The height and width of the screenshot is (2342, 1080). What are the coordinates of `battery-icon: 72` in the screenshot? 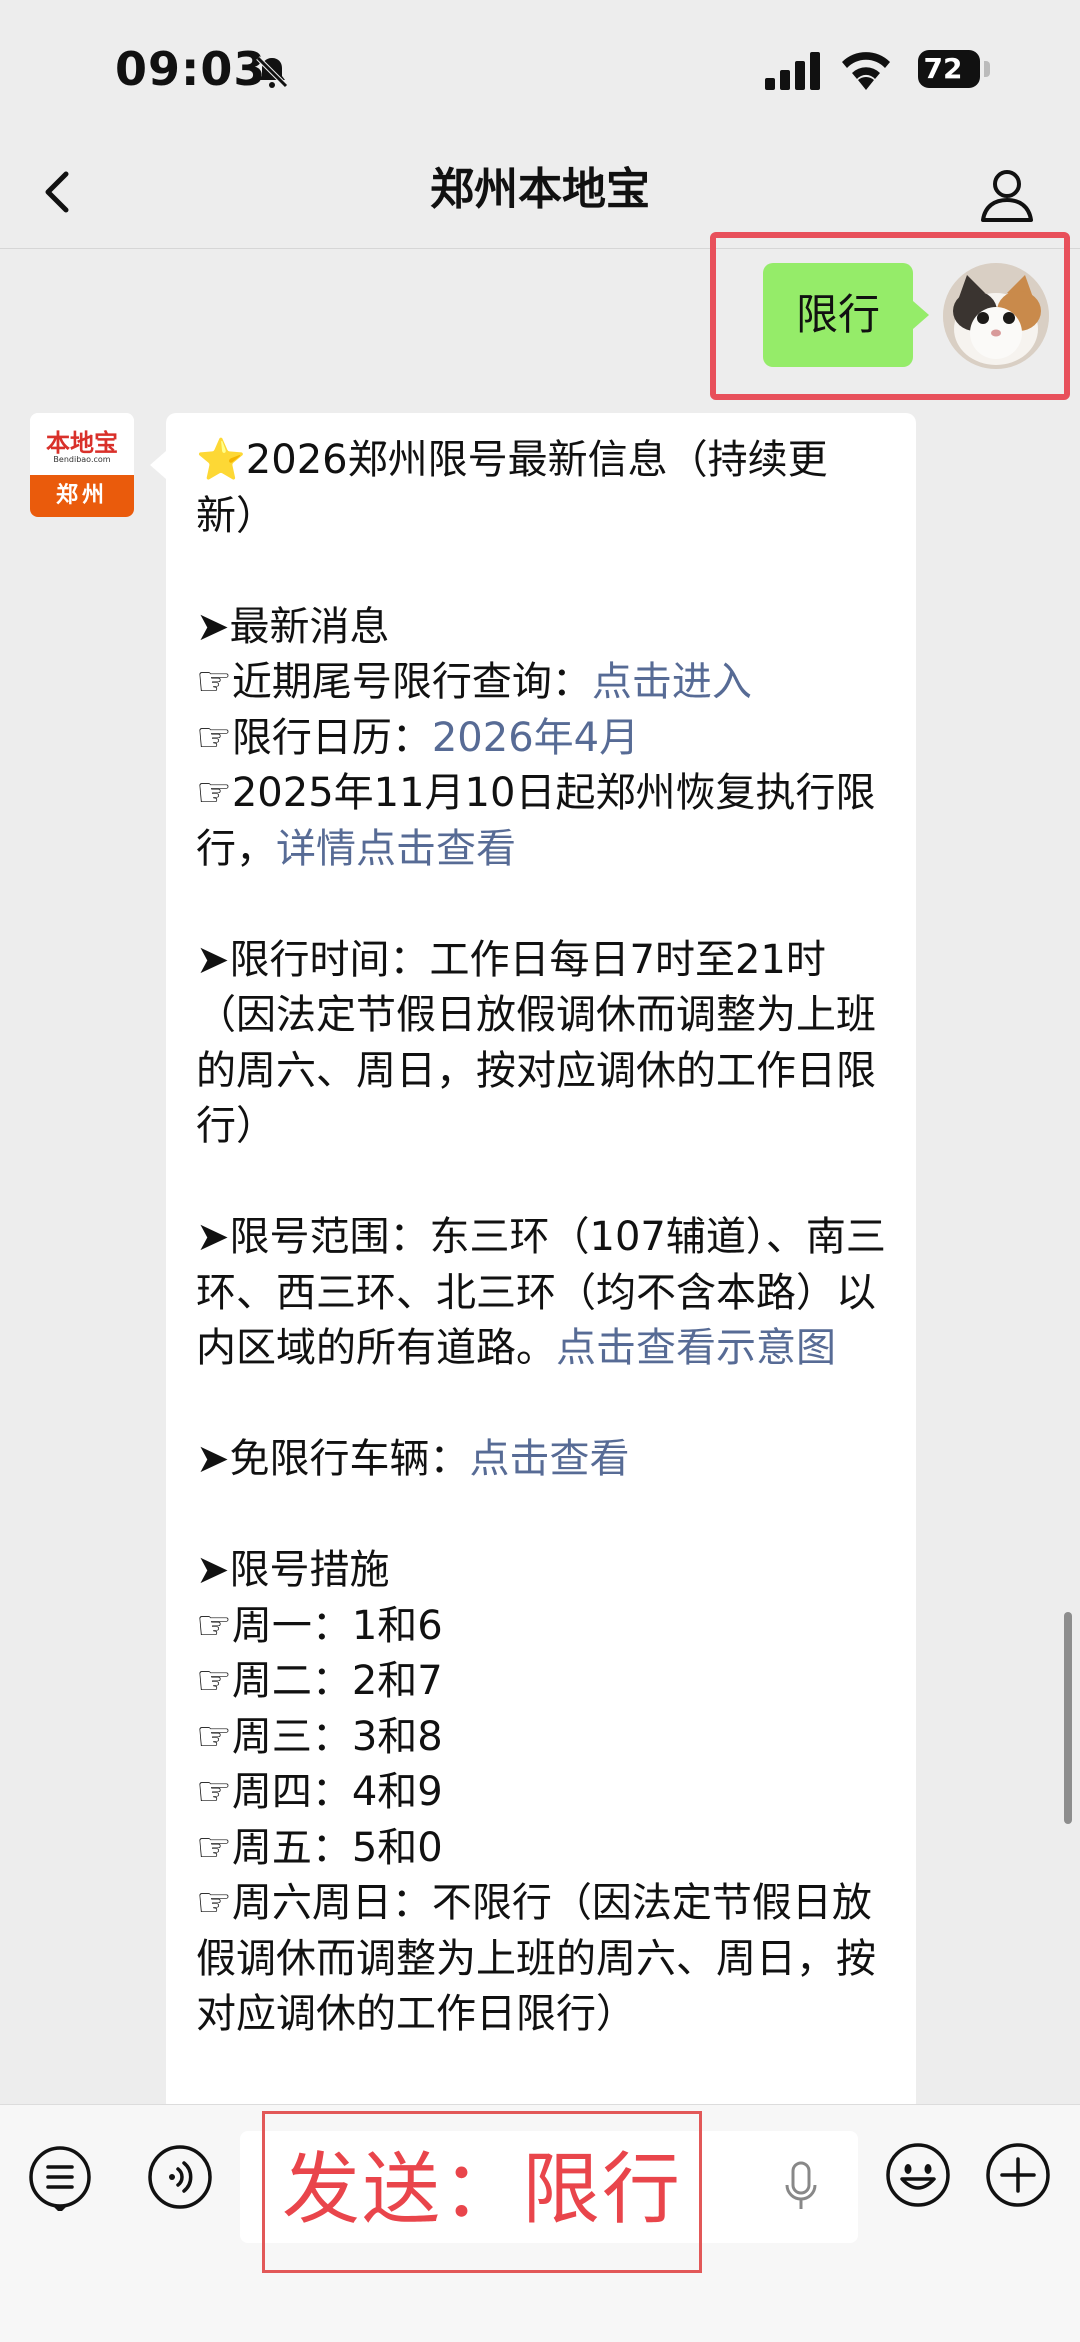 It's located at (949, 69).